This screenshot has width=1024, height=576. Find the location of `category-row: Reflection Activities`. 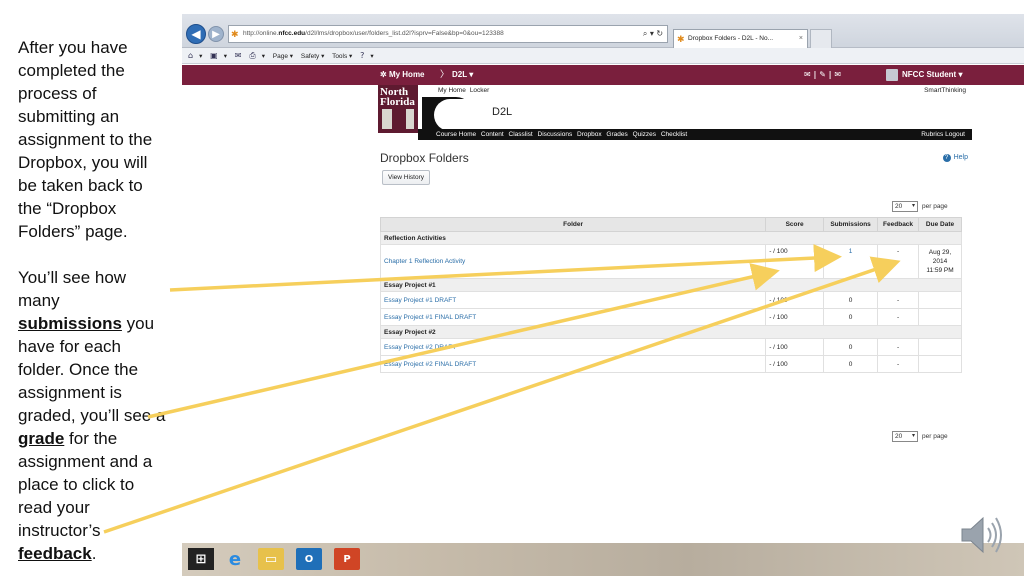

category-row: Reflection Activities is located at coordinates (671, 238).